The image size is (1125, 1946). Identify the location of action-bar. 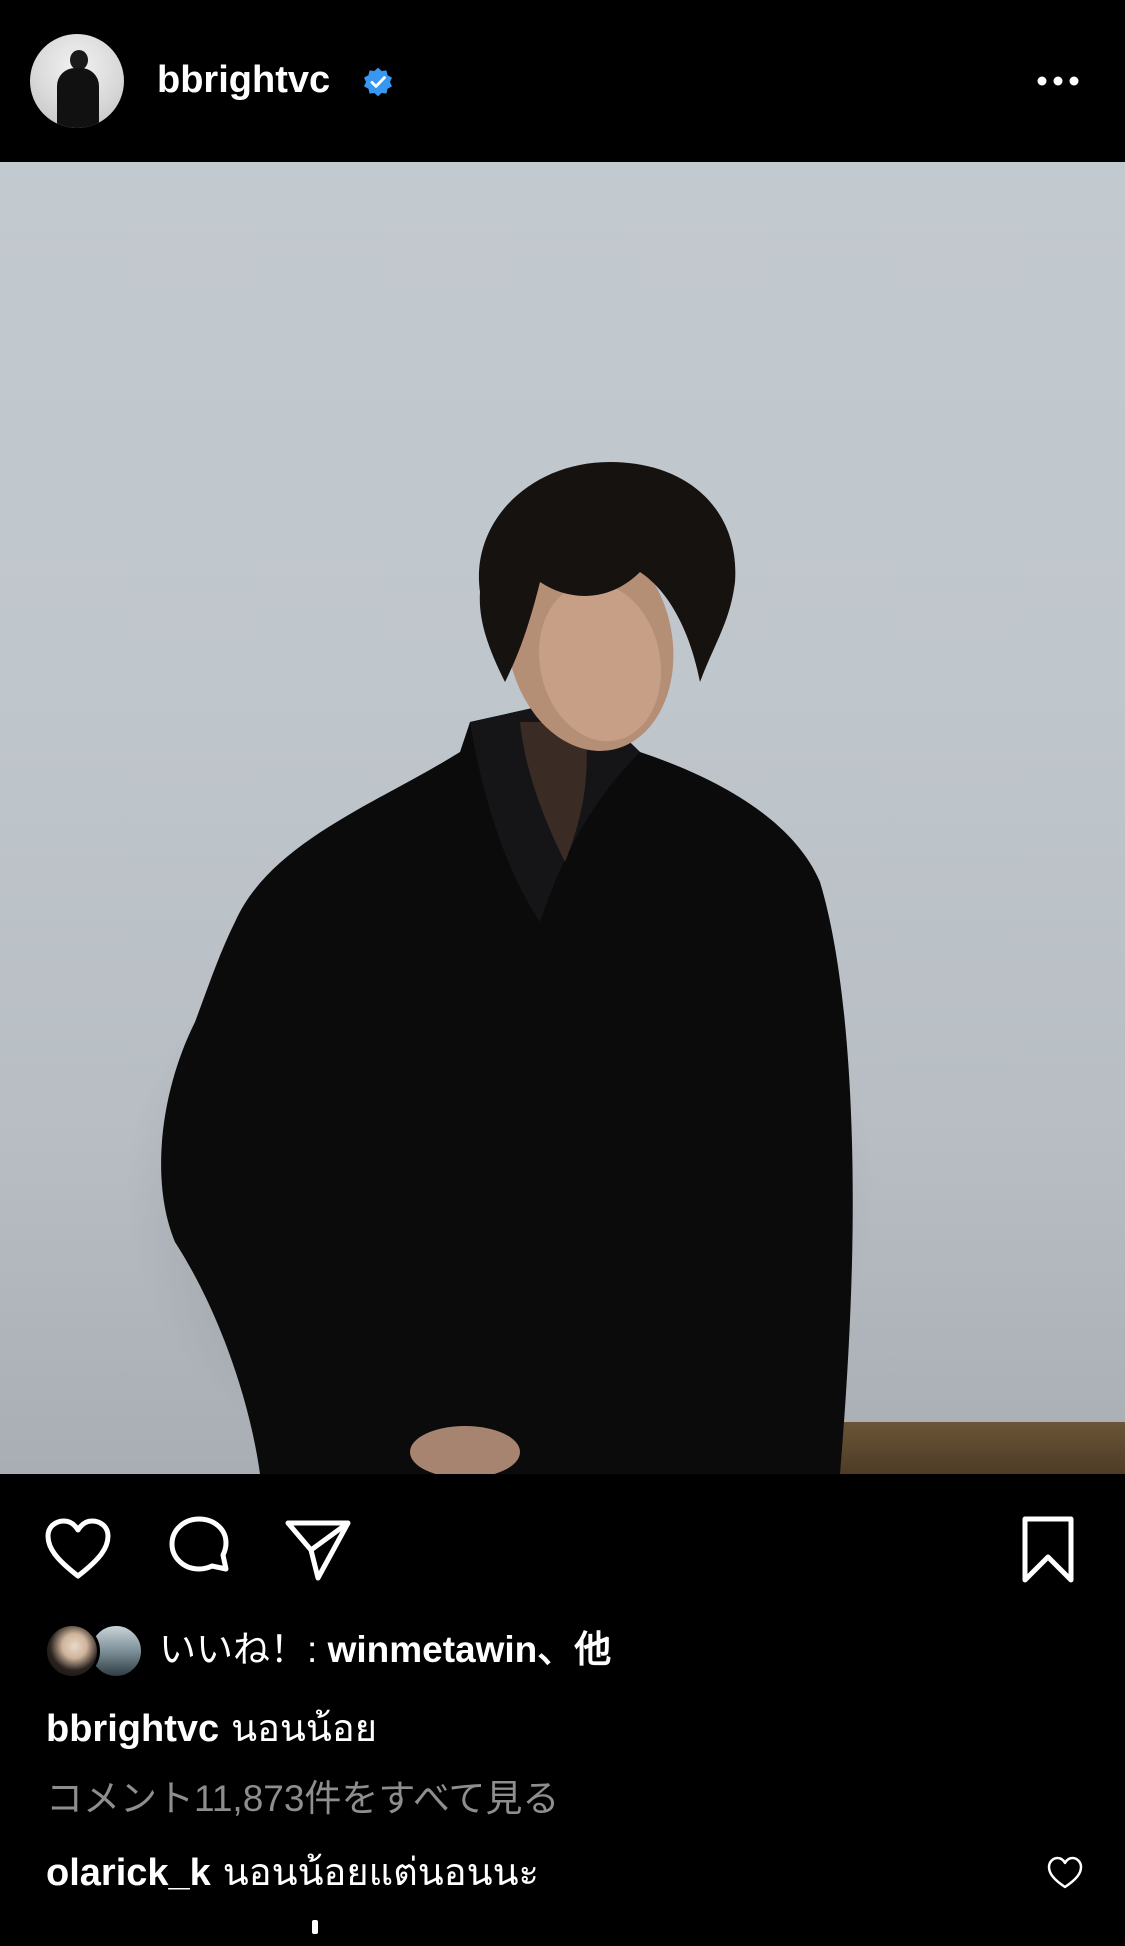
(562, 1544).